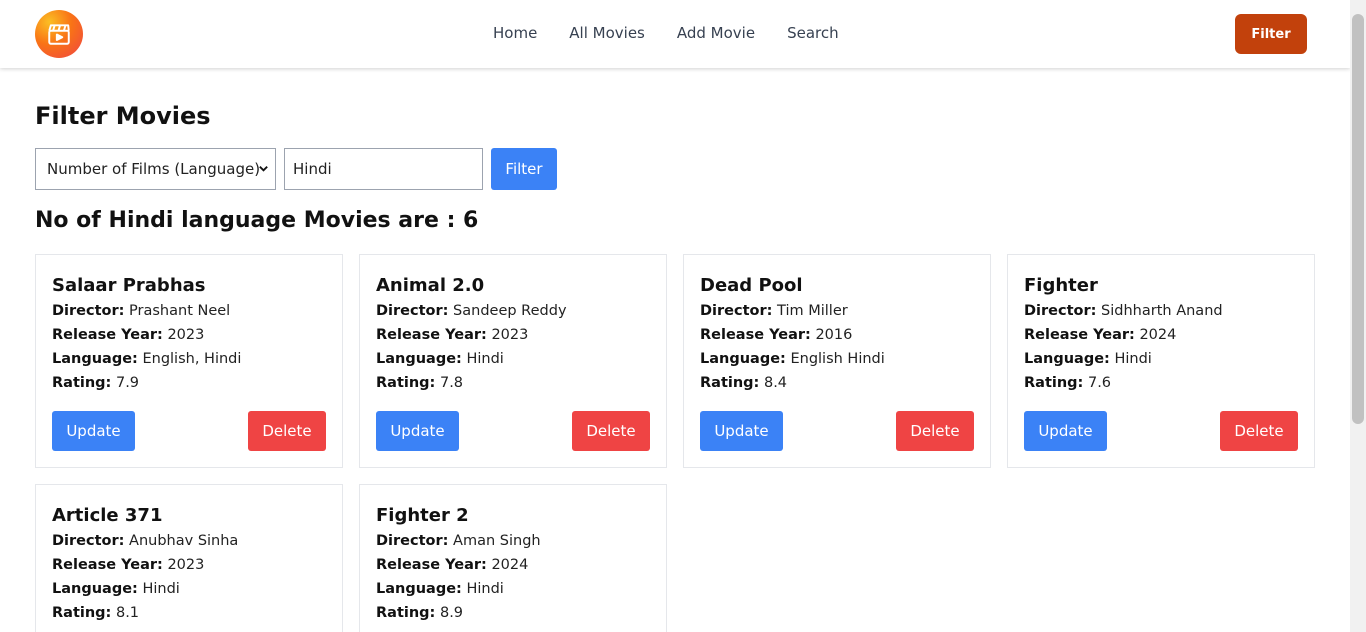 This screenshot has height=632, width=1366. I want to click on page-title: Filter Movies, so click(123, 116).